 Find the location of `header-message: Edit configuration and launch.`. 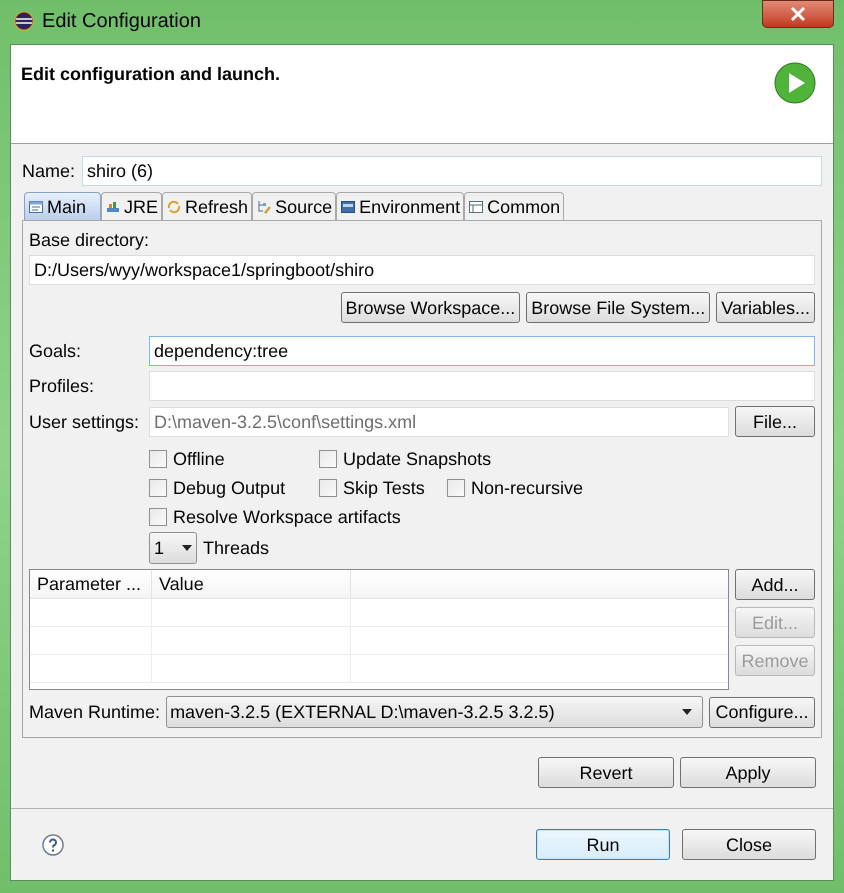

header-message: Edit configuration and launch. is located at coordinates (150, 74).